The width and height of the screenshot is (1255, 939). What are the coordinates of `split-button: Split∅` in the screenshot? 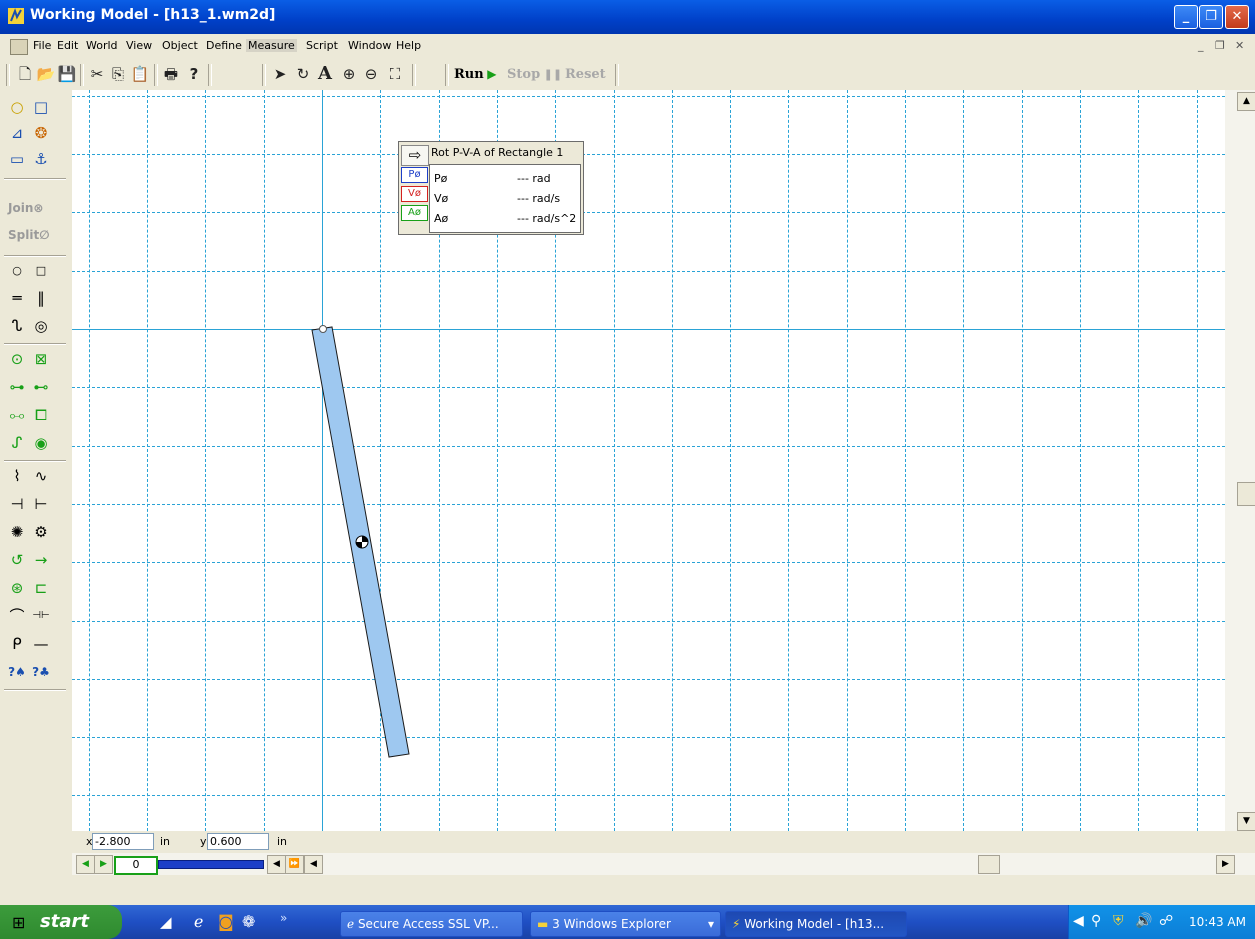 It's located at (28, 235).